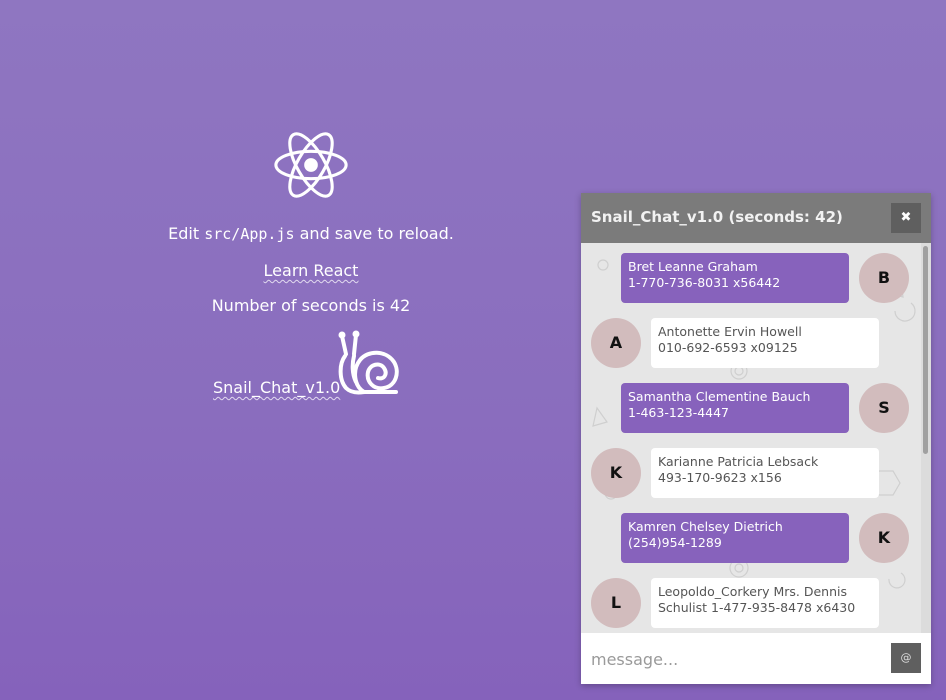  What do you see at coordinates (276, 387) in the screenshot?
I see `snail-chat-link: Snail_Chat_v1.0` at bounding box center [276, 387].